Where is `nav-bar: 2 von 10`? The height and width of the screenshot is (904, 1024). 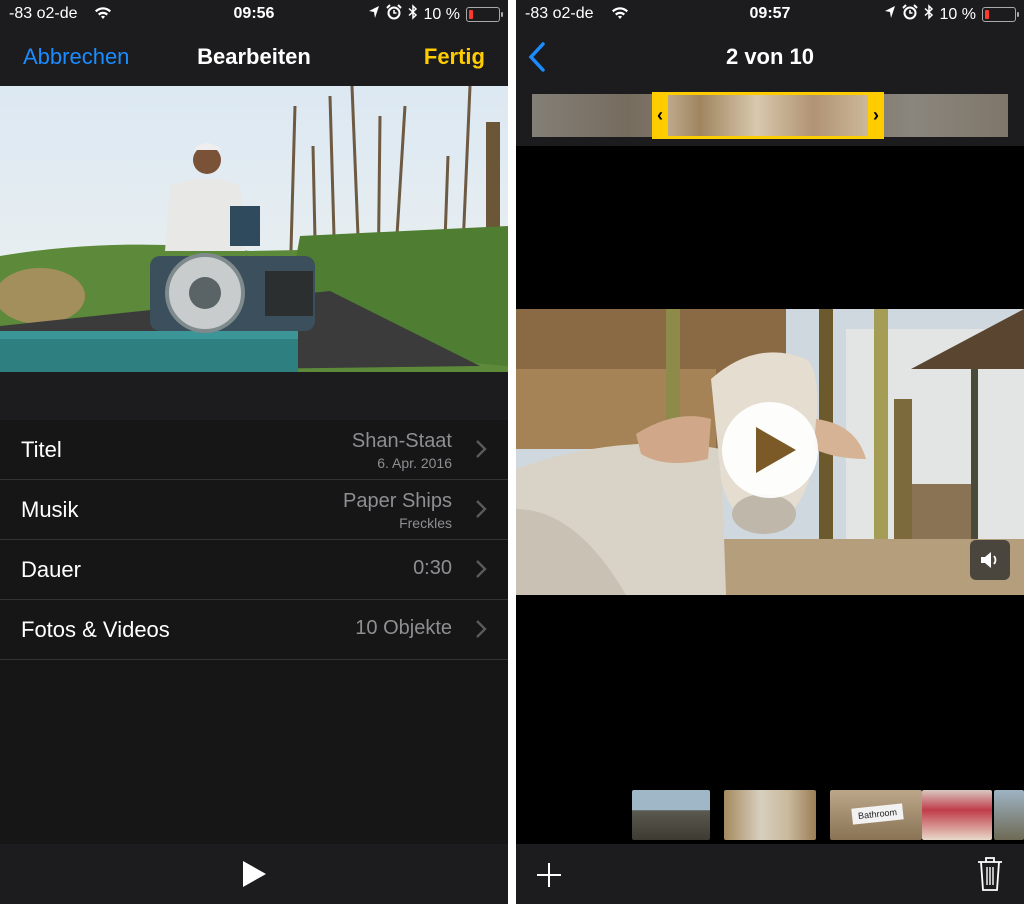
nav-bar: 2 von 10 is located at coordinates (770, 58).